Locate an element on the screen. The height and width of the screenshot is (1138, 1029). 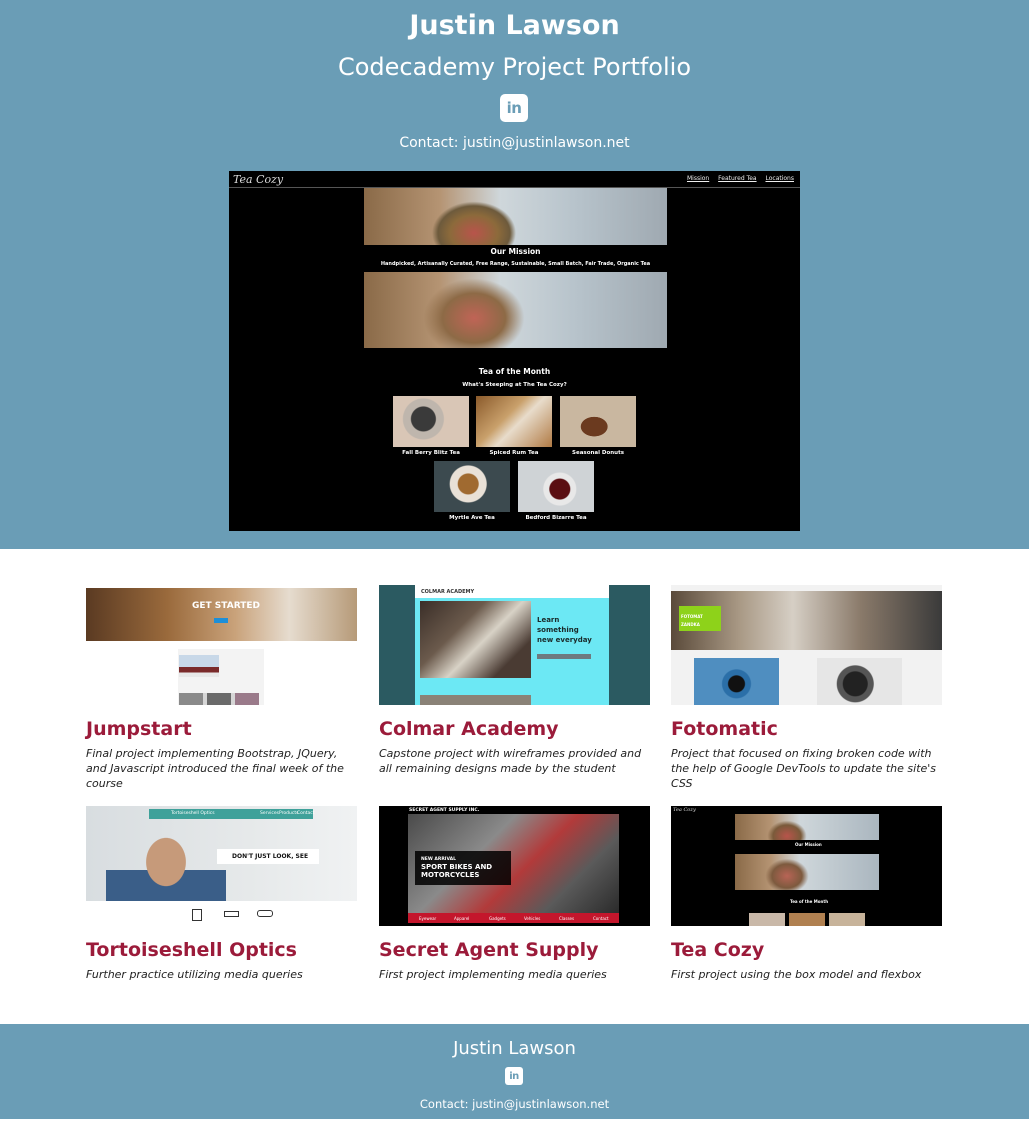
project-thumbnail: FOTOMAT ZANDKA is located at coordinates (806, 645).